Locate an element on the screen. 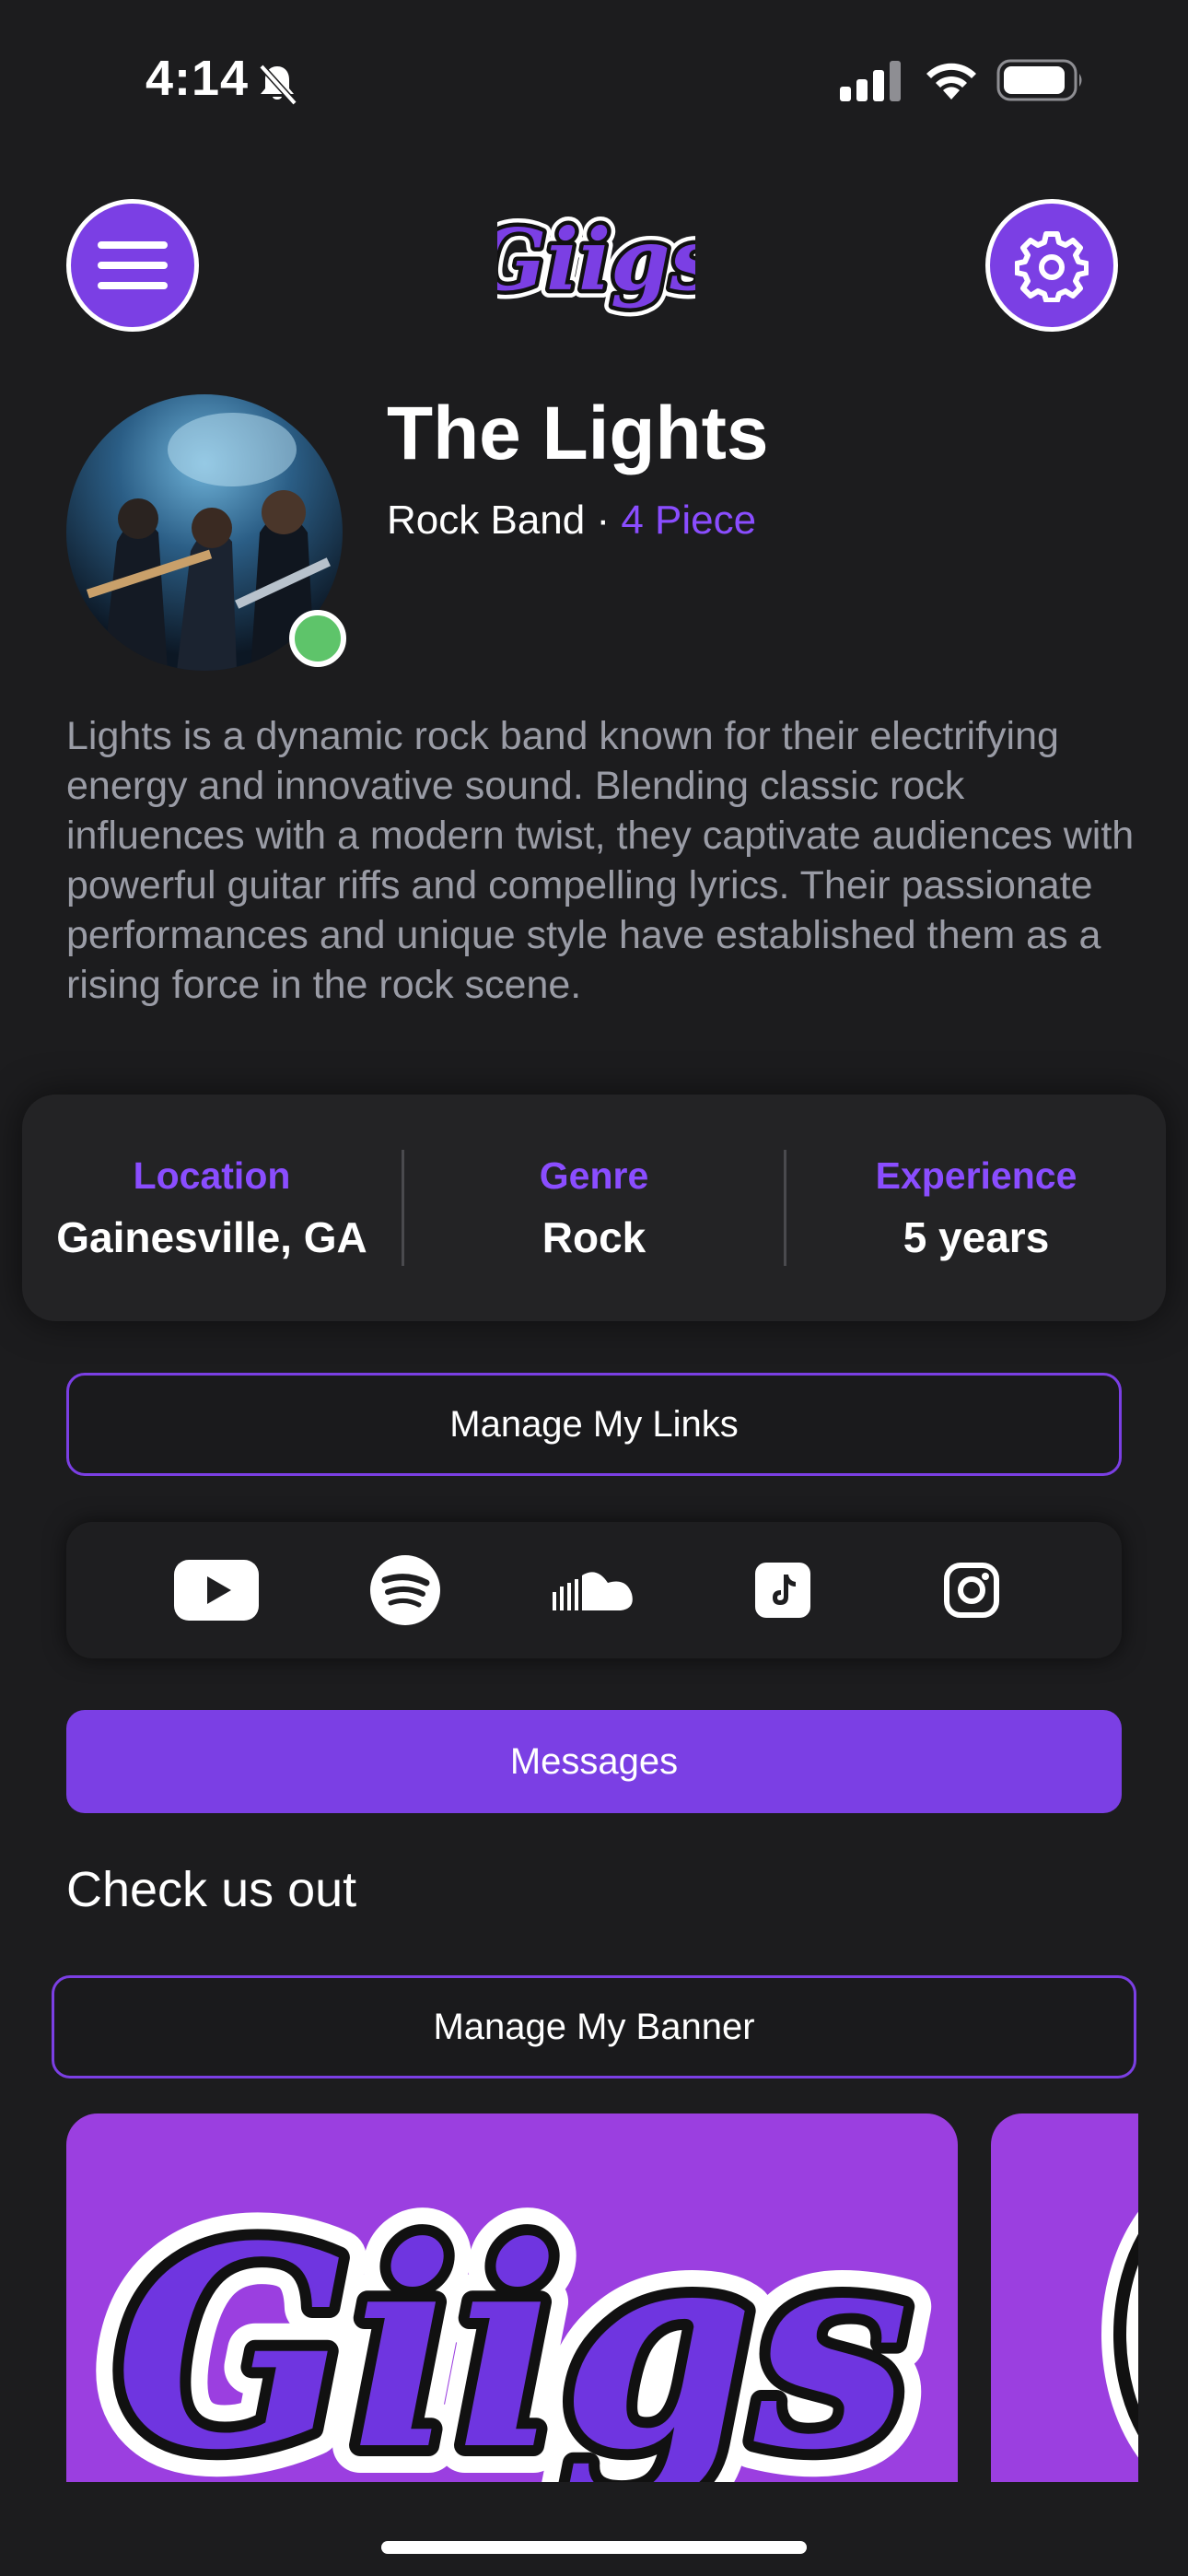  band-subtitle: Rock Band · 4 Piece is located at coordinates (572, 521).